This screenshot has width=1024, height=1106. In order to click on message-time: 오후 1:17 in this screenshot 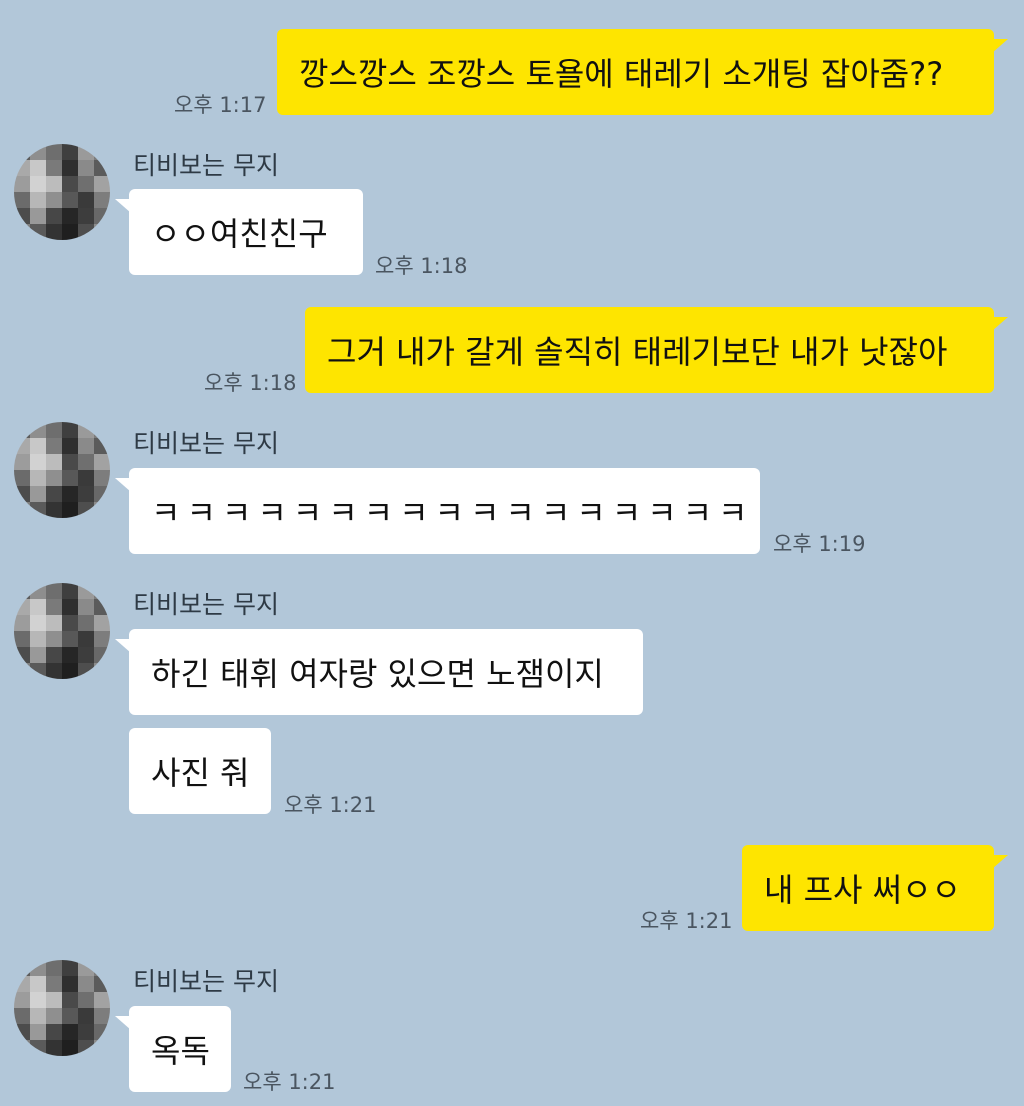, I will do `click(220, 105)`.